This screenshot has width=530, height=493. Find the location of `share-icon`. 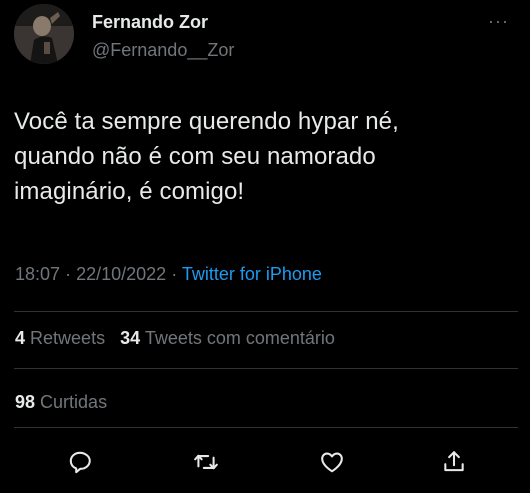

share-icon is located at coordinates (454, 461).